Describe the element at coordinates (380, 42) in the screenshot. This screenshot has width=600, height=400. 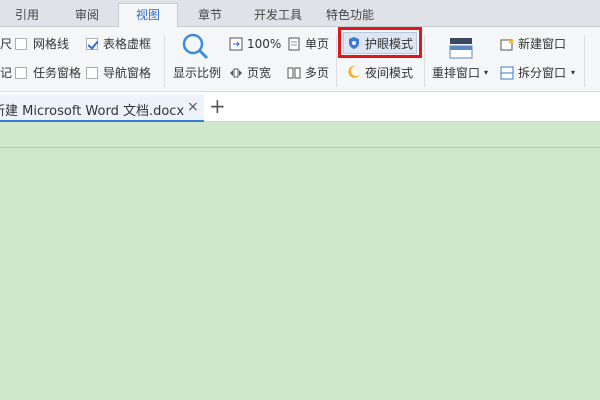
I see `eye-mode-highlight-box` at that location.